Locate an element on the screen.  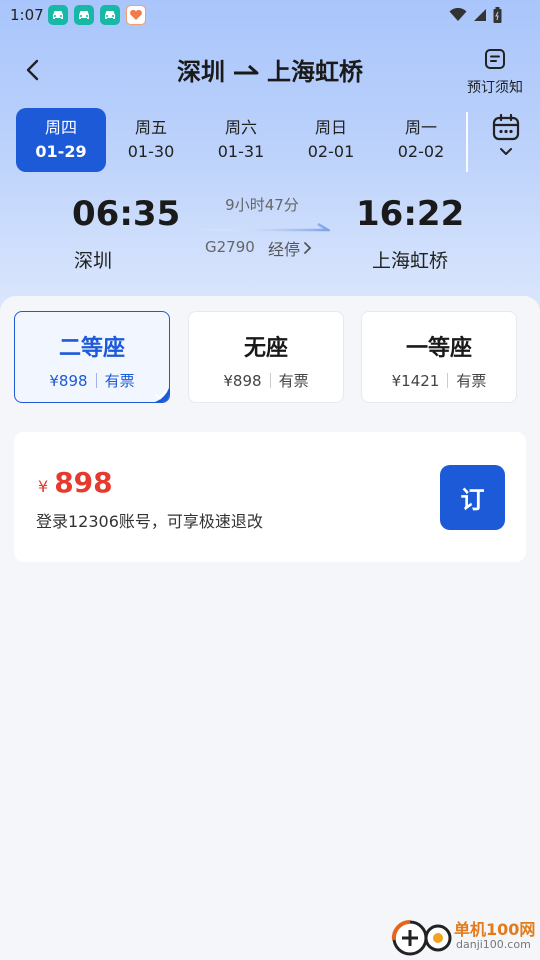
date-tab-01-31: 周六 01-31 is located at coordinates (241, 140).